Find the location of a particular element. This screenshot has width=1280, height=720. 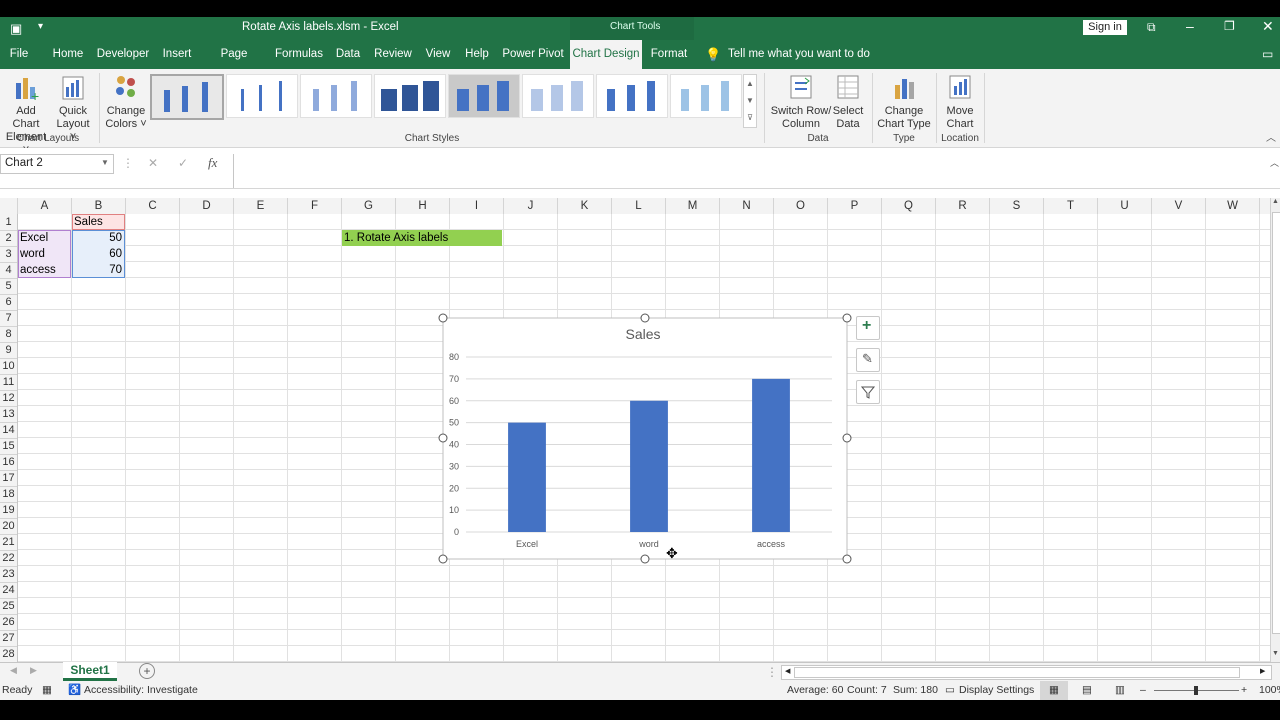

y-tick-label: 50 is located at coordinates (454, 423).